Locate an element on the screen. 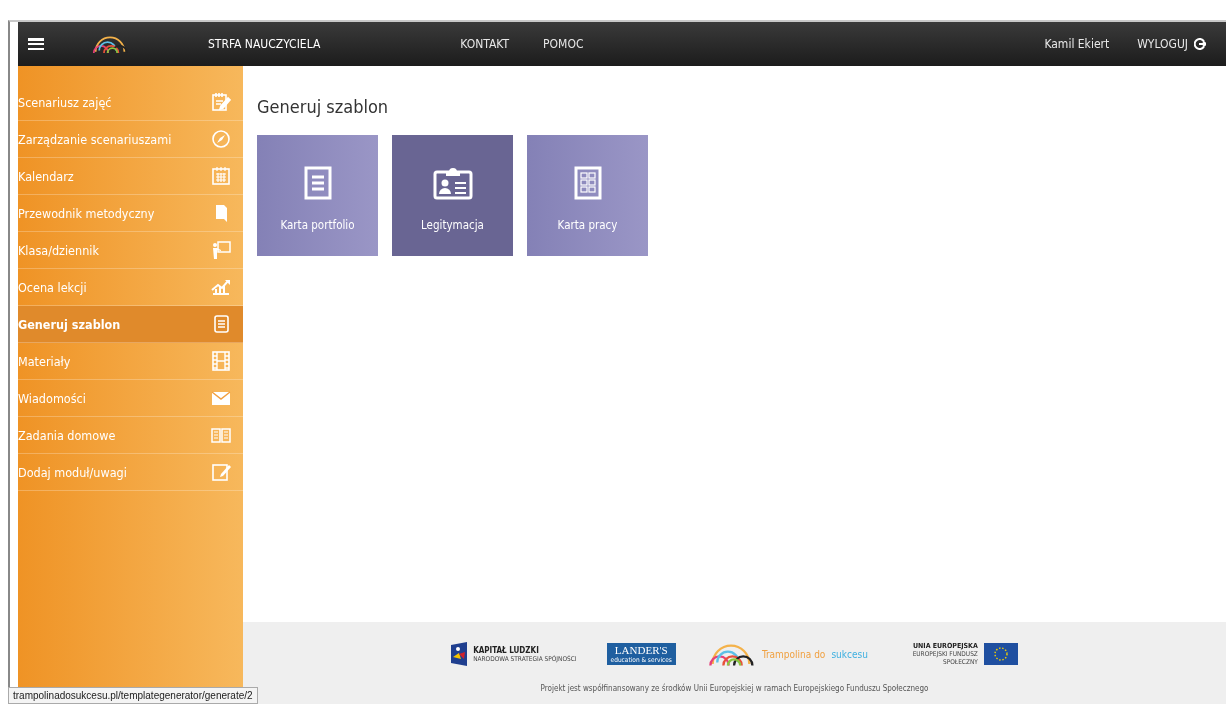  sidebar-item: Materiały is located at coordinates (130, 361).